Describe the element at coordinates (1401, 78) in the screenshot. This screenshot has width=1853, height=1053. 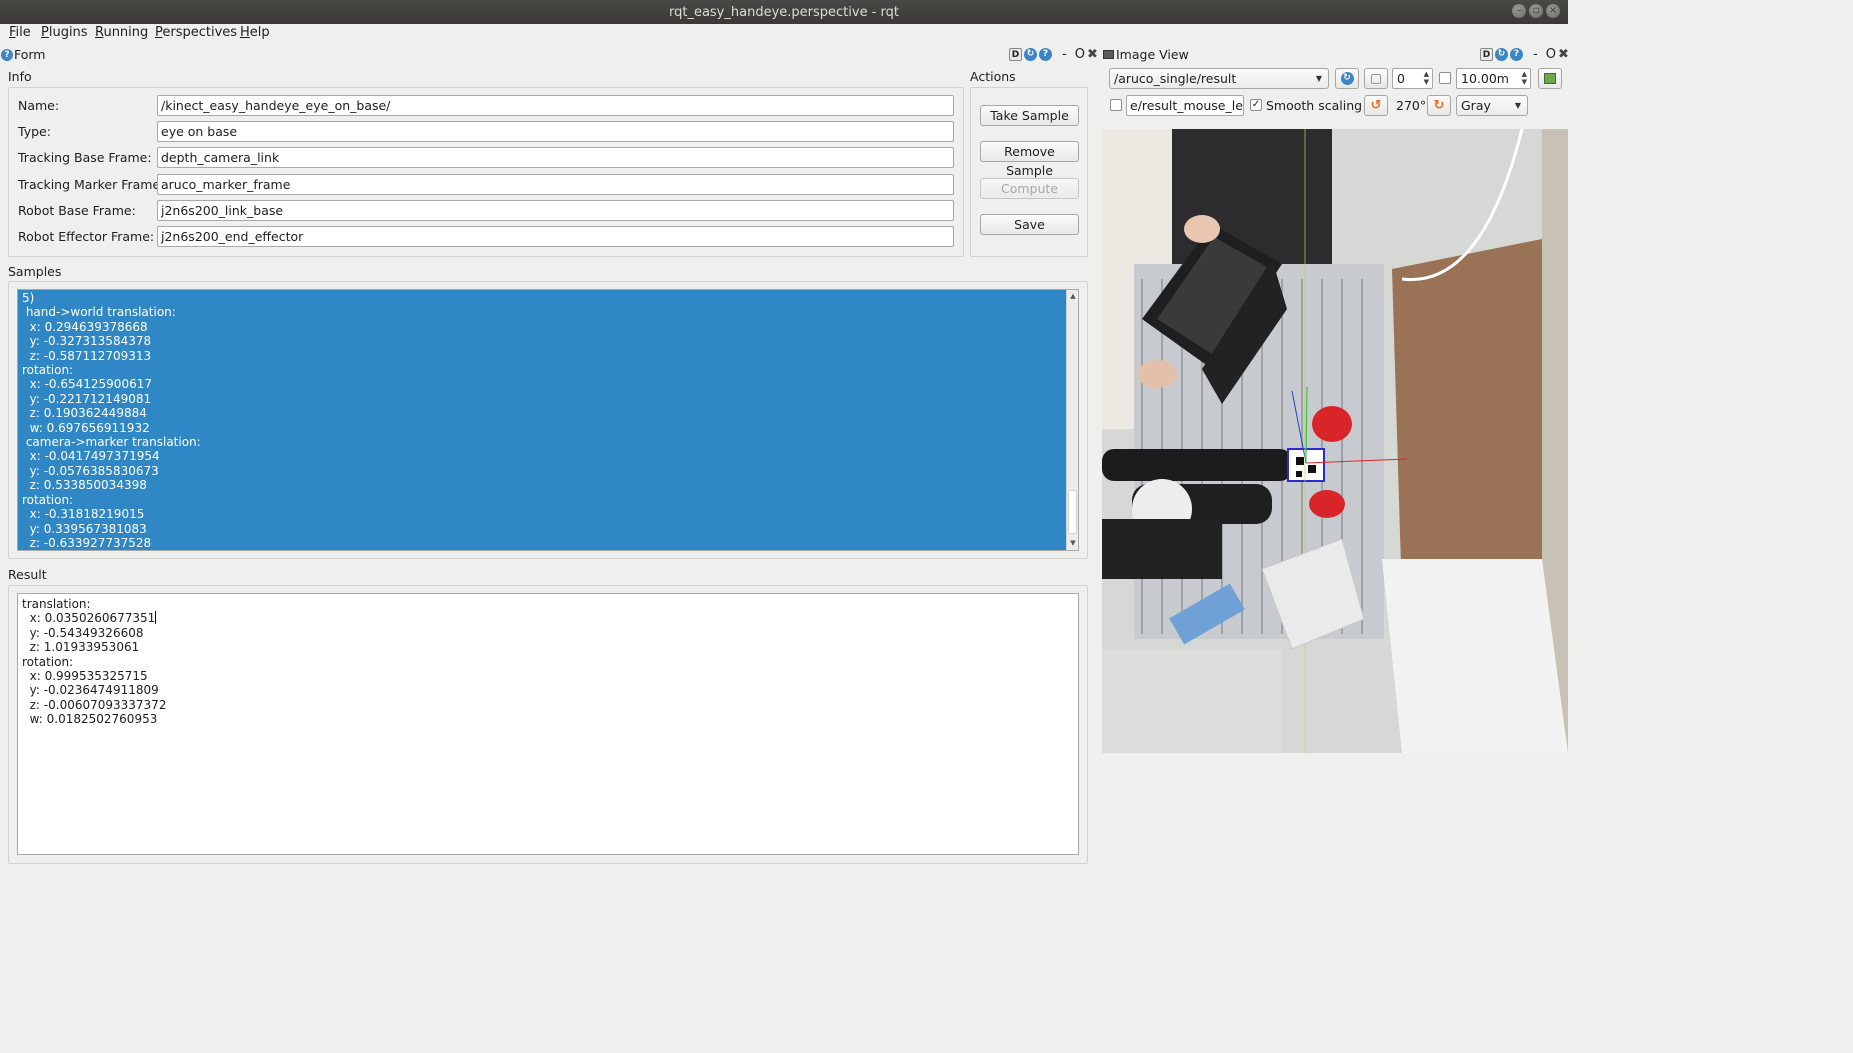
I see `spin-box-value: 0` at that location.